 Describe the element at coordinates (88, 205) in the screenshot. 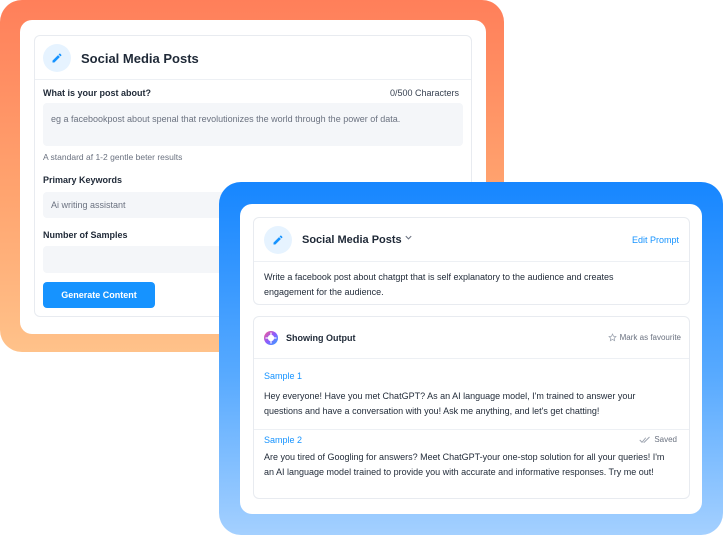

I see `keywords-placeholder: Ai writing assistant` at that location.